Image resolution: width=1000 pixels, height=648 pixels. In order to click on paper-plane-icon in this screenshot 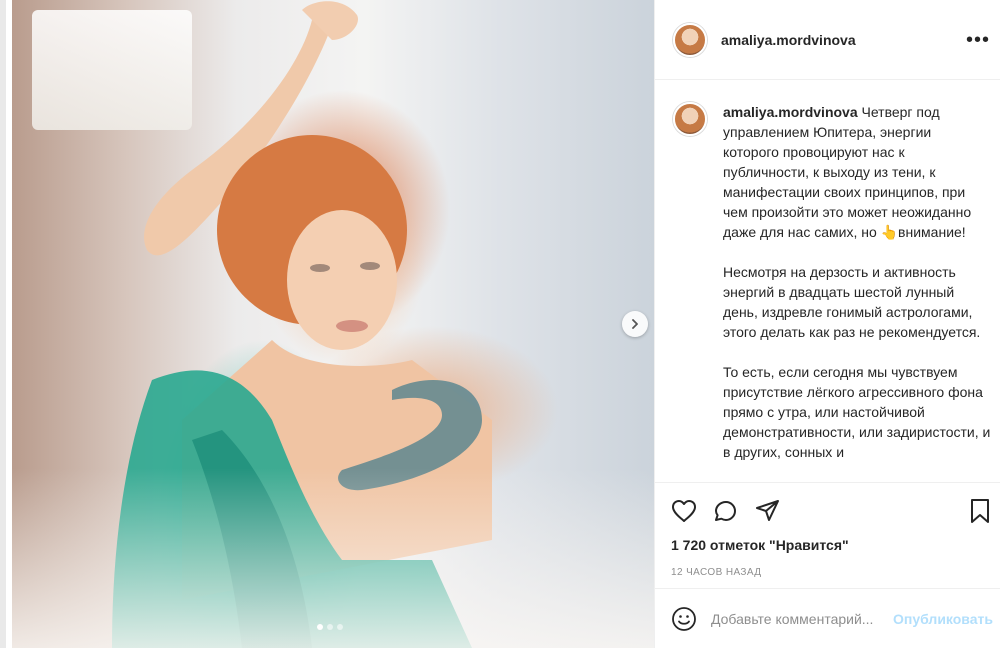, I will do `click(768, 511)`.